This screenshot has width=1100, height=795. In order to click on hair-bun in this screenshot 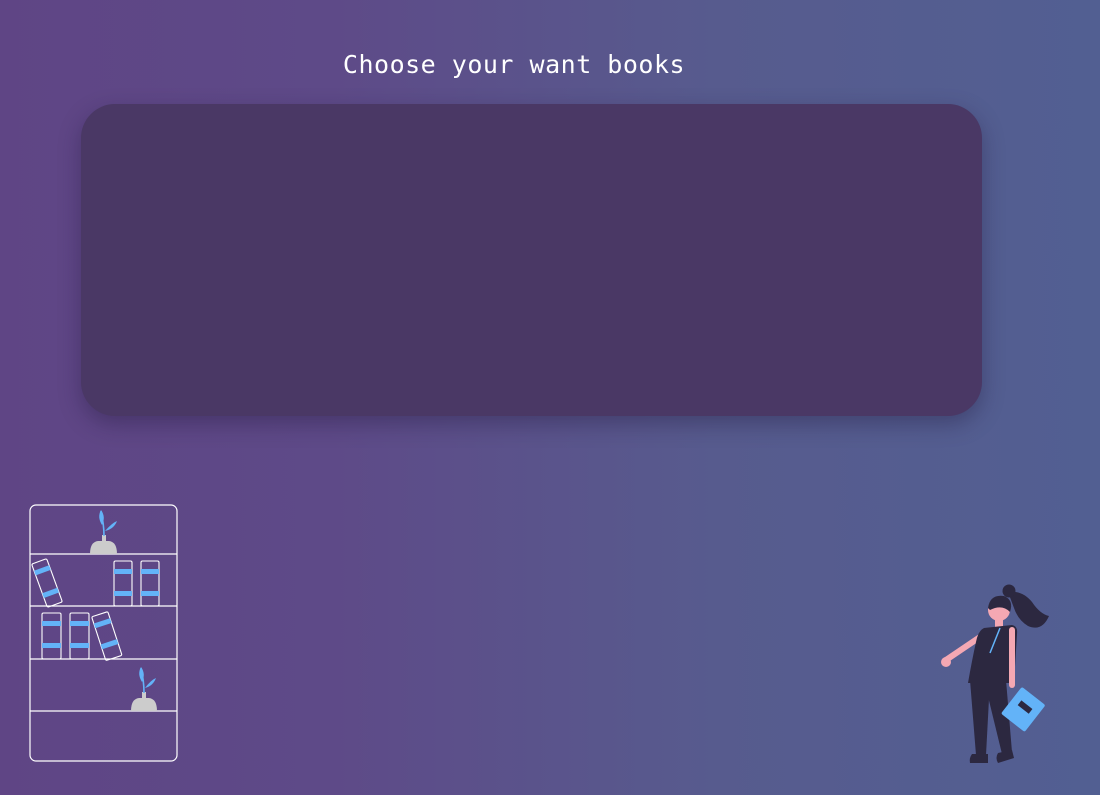, I will do `click(1009, 591)`.